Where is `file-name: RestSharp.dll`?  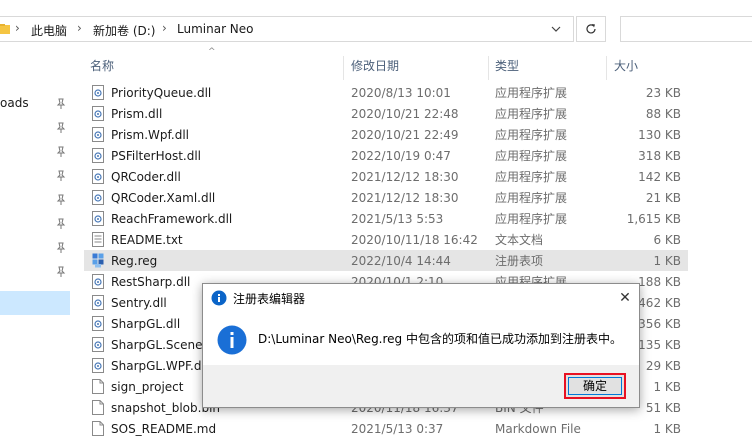 file-name: RestSharp.dll is located at coordinates (151, 282).